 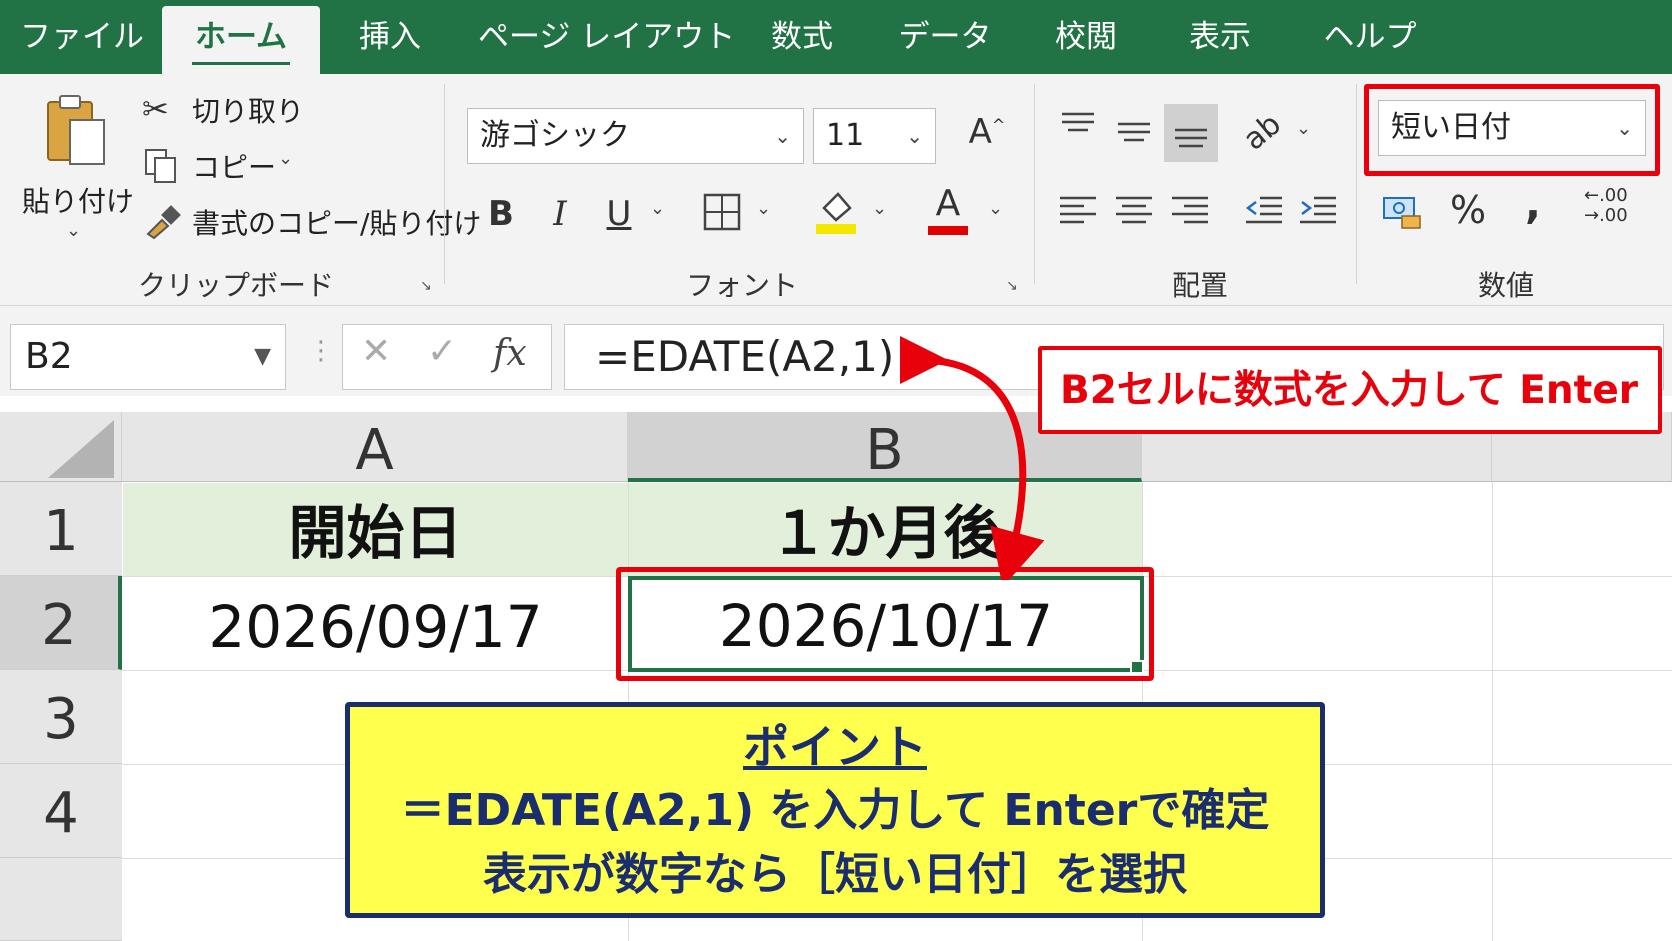 I want to click on cut-button: ✂ 切り取り, so click(x=223, y=109).